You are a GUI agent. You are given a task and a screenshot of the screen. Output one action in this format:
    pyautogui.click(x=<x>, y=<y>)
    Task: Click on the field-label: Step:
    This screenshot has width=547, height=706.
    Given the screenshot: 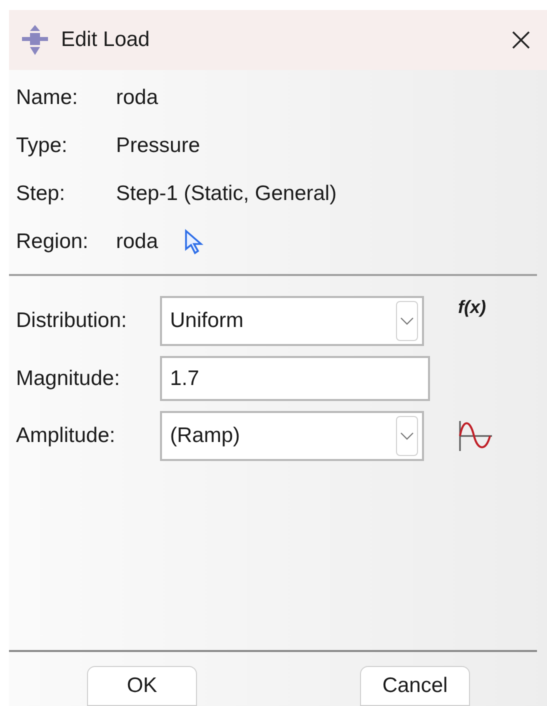 What is the action you would take?
    pyautogui.click(x=41, y=194)
    